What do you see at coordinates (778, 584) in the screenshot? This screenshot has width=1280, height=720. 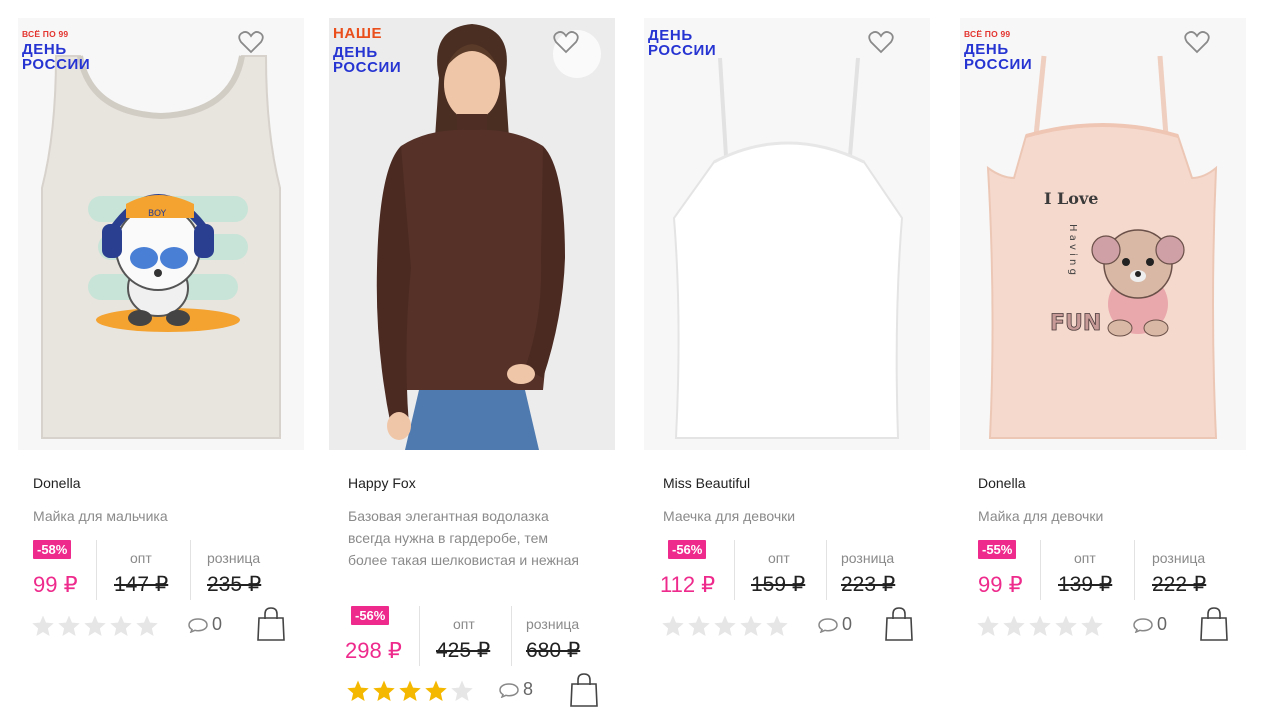 I see `wholesale-price: 159 ₽` at bounding box center [778, 584].